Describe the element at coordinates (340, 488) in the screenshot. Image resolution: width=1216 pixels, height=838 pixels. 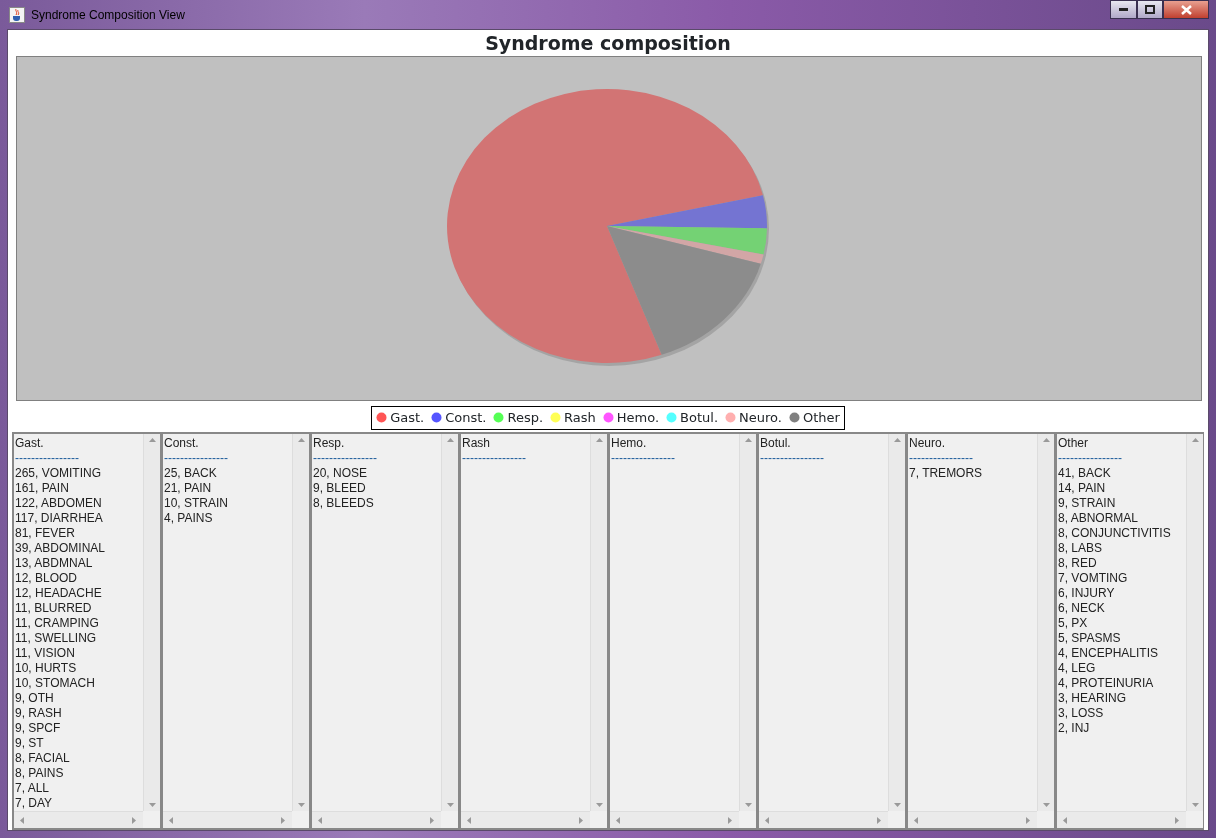
I see `term-count: 9, BLEED` at that location.